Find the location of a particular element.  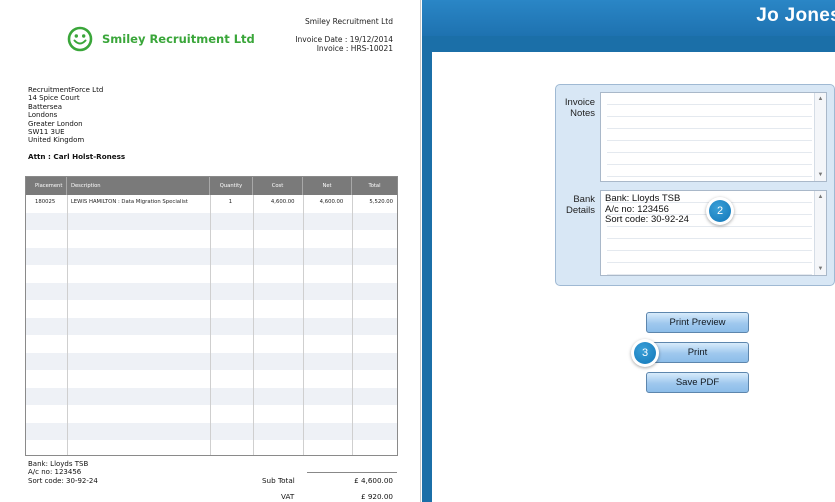

save-pdf-button: Save PDF is located at coordinates (697, 382).